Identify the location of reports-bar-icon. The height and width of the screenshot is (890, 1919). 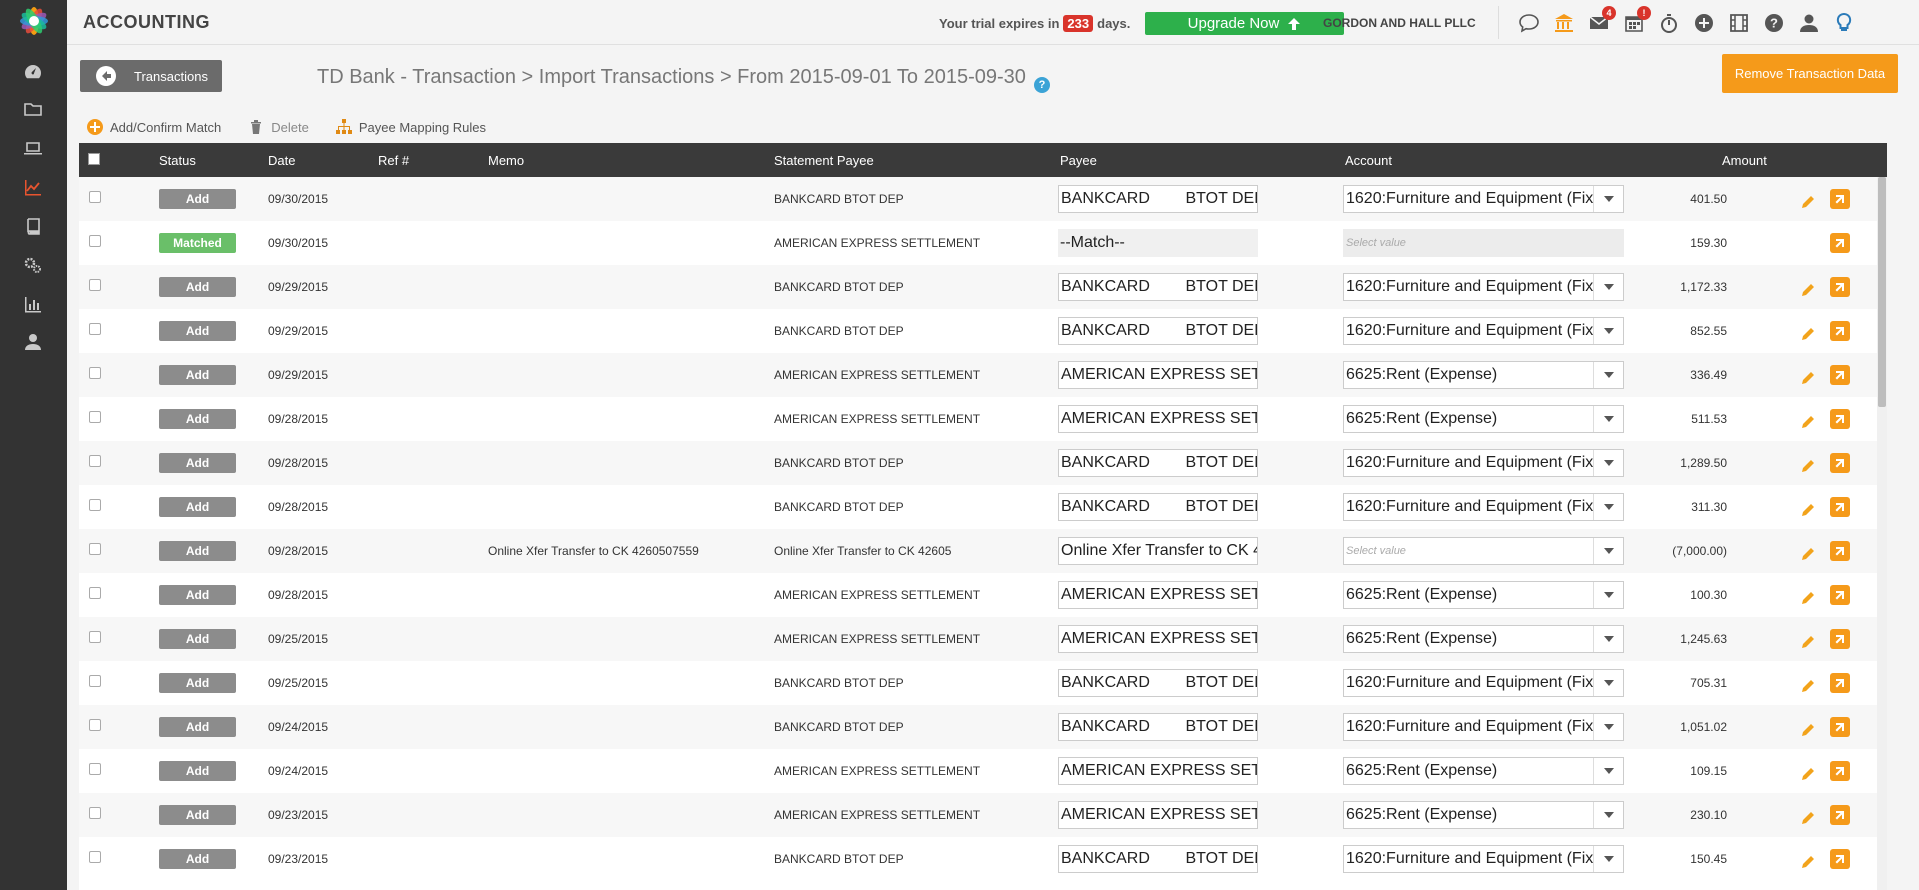
(33, 304).